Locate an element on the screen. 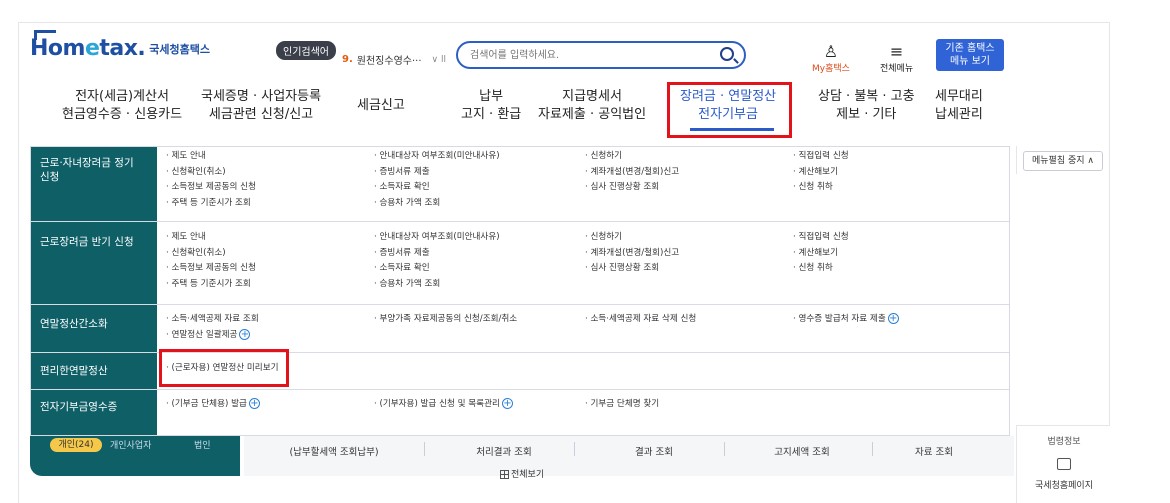 The width and height of the screenshot is (1170, 503). gnb-item-agent: 세무대리 납세관리 is located at coordinates (959, 106).